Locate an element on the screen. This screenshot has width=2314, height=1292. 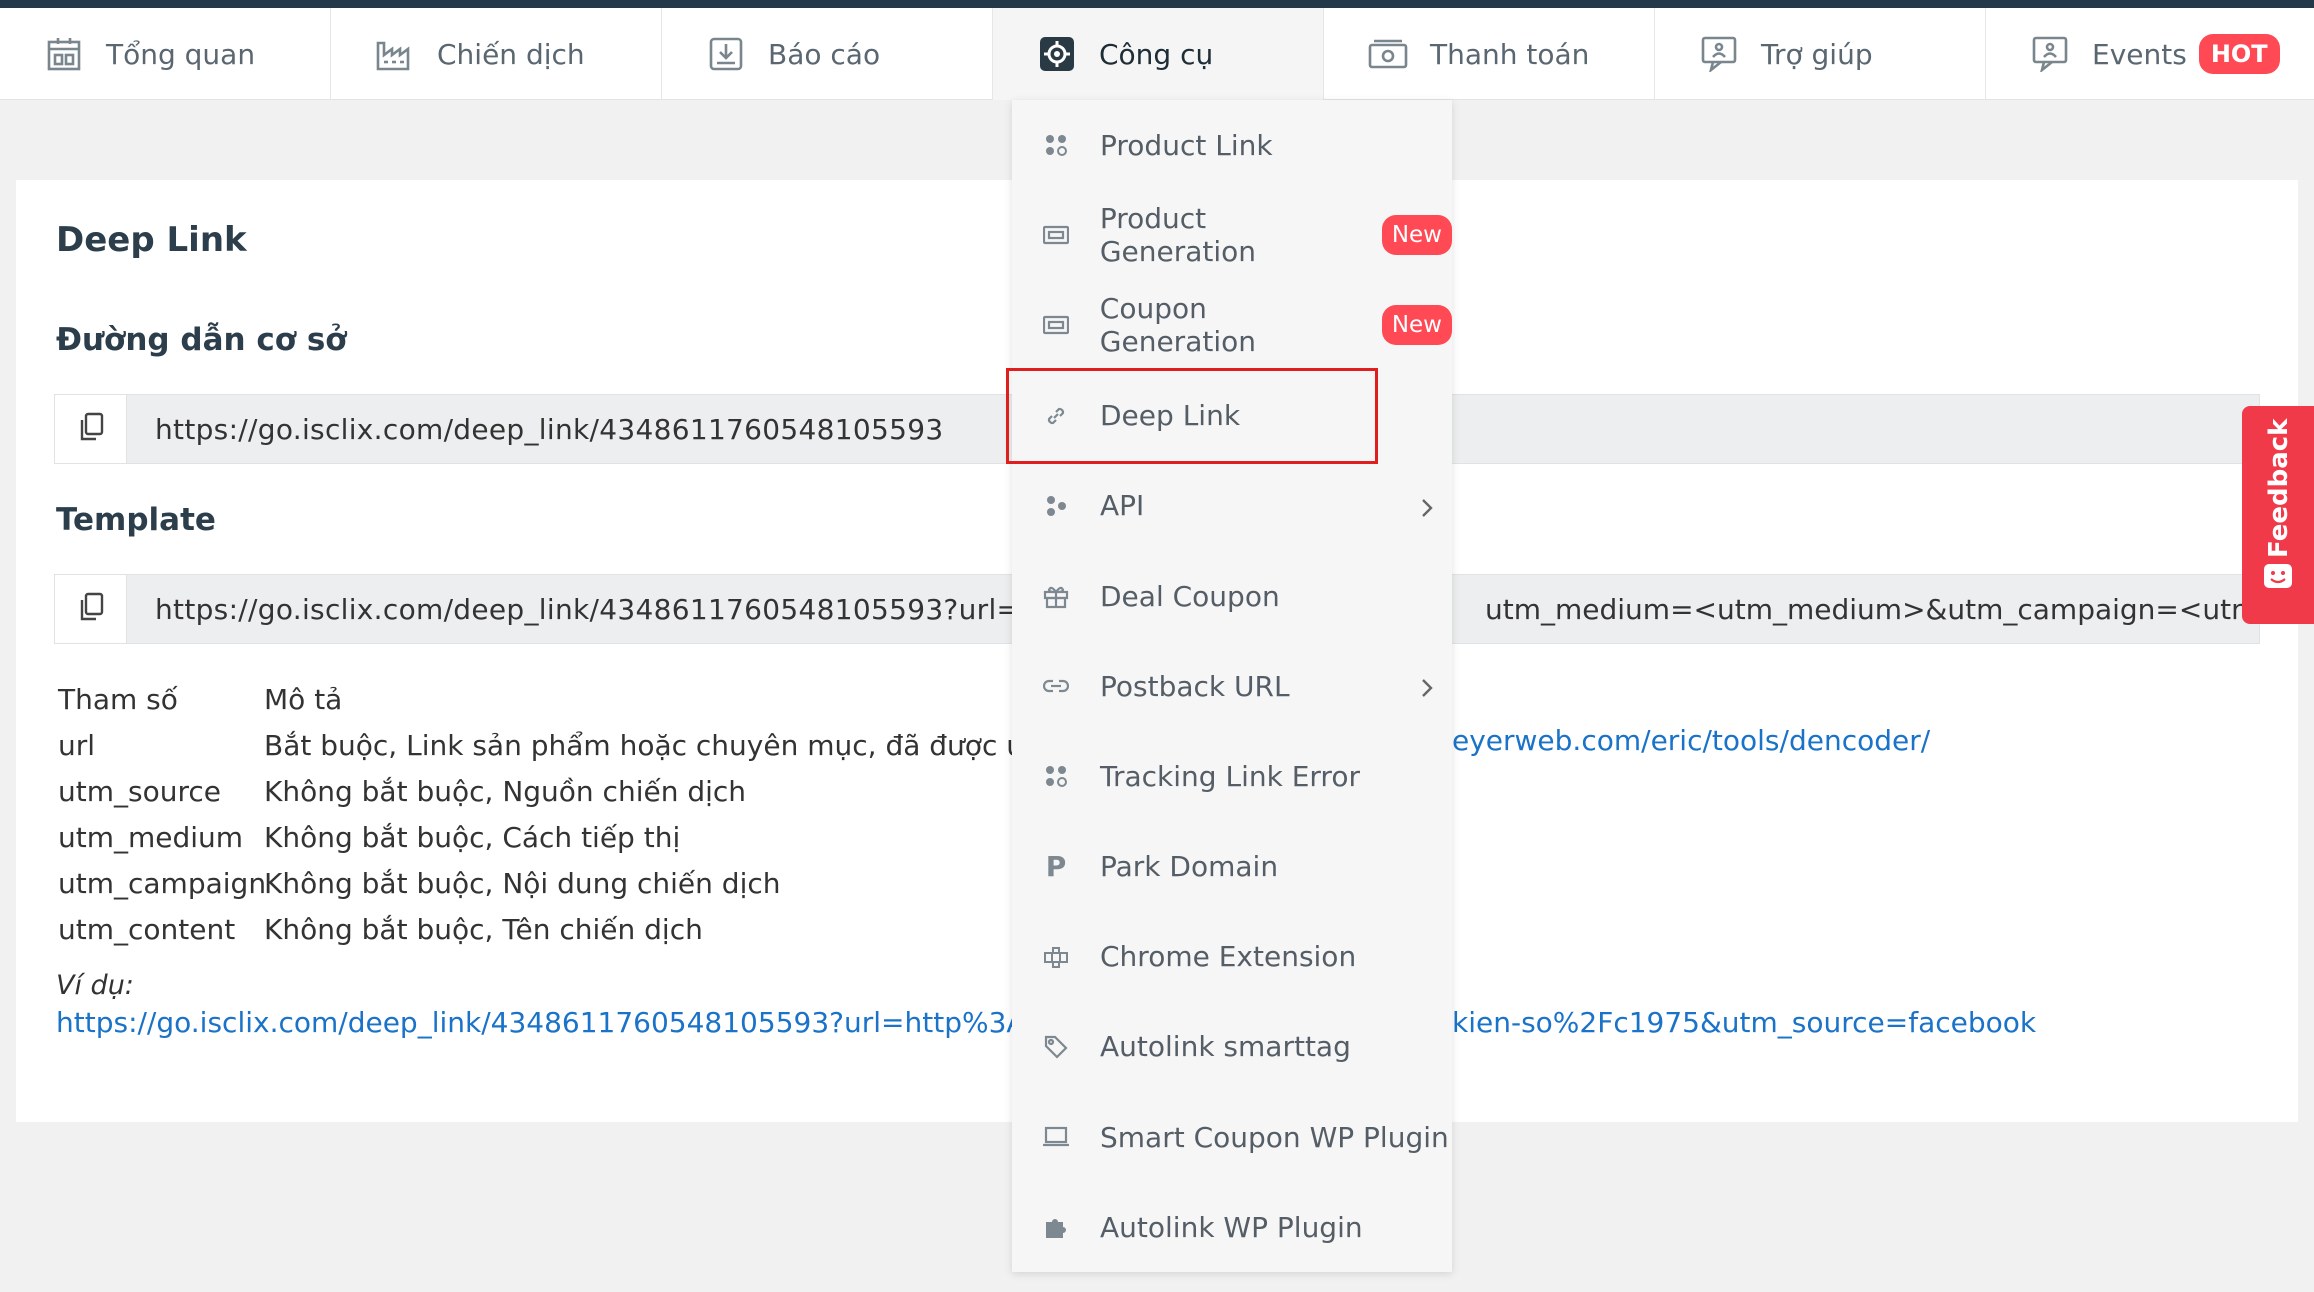
link-icon is located at coordinates (1056, 686).